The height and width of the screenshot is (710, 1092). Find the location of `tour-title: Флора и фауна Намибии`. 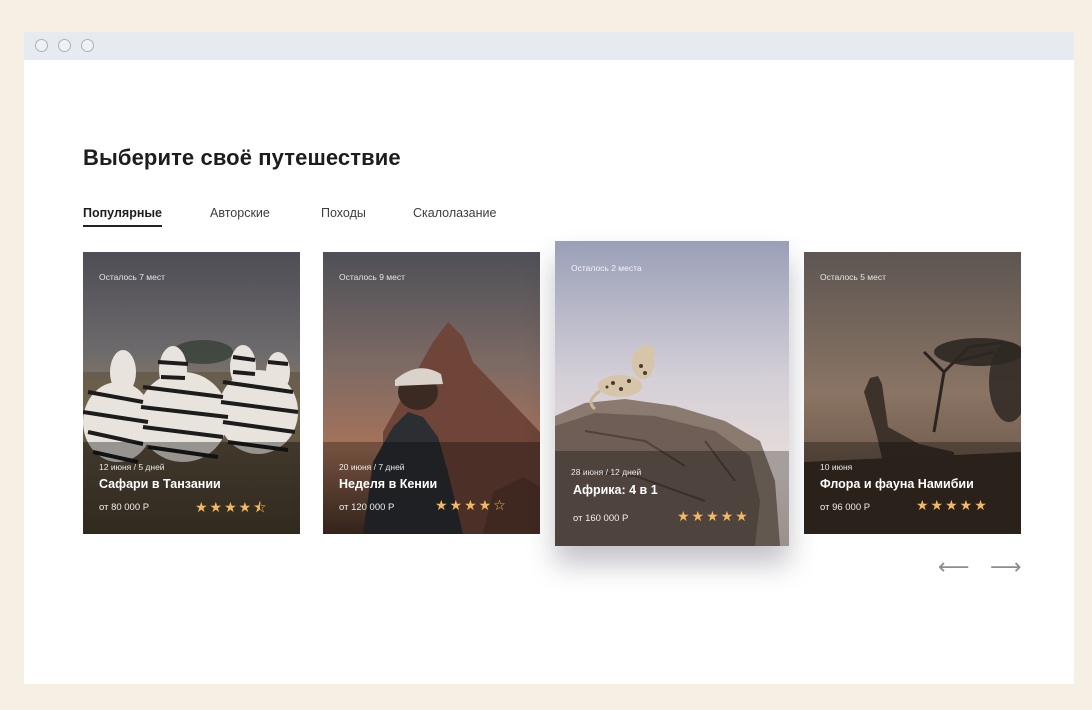

tour-title: Флора и фауна Намибии is located at coordinates (897, 484).